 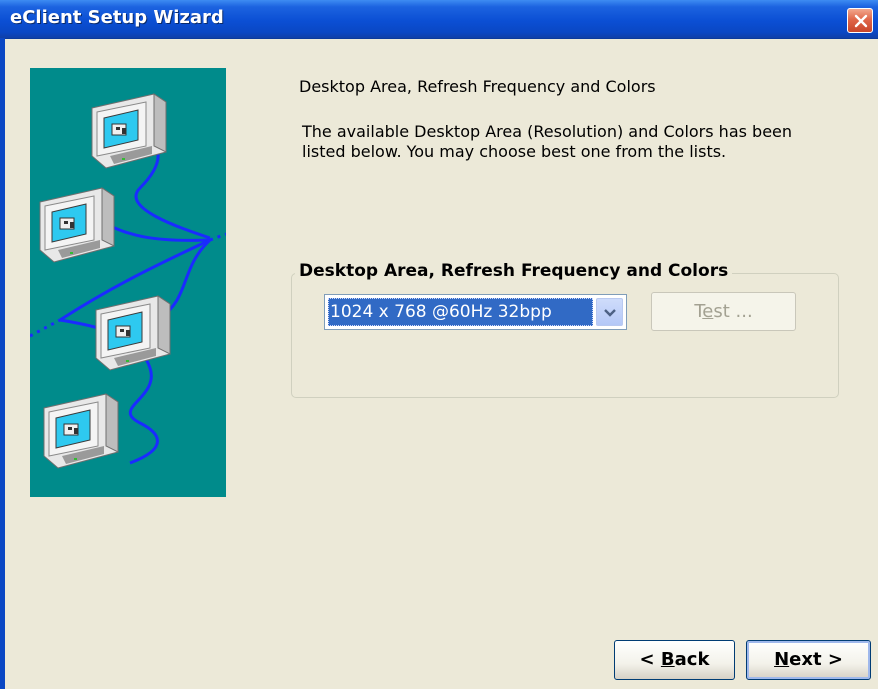 I want to click on display-mode-select: 1024 x 768 @60Hz 32bpp, so click(x=475, y=312).